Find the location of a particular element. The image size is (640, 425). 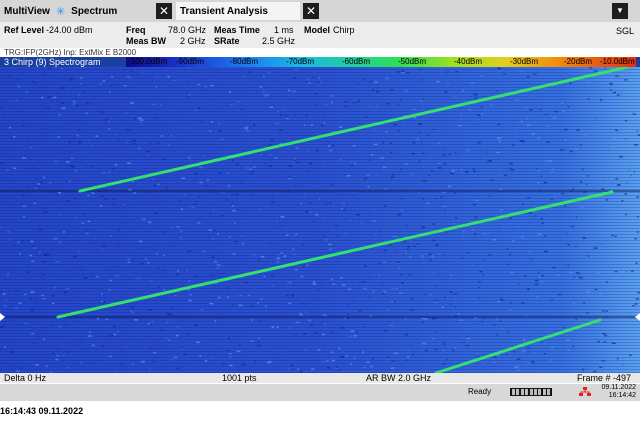

colorbar-tick: -80dBm is located at coordinates (244, 61).